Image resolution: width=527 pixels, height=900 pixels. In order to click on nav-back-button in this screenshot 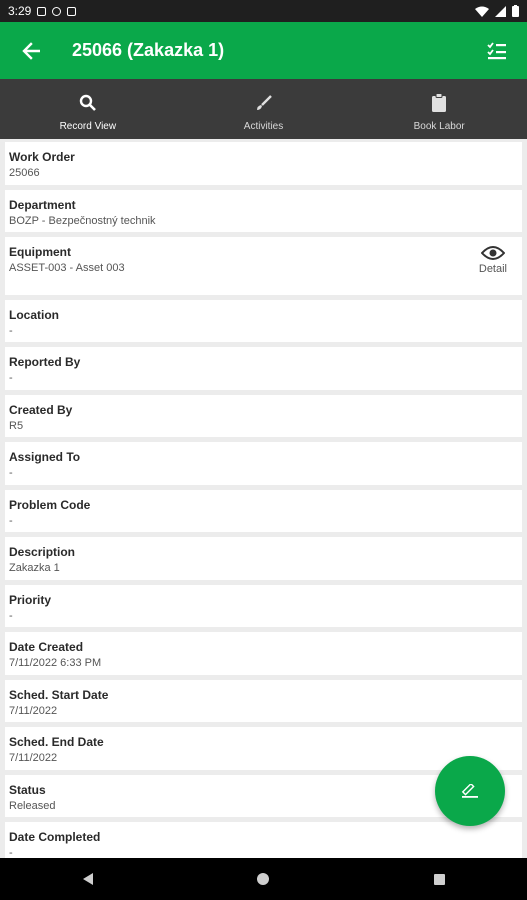, I will do `click(88, 879)`.